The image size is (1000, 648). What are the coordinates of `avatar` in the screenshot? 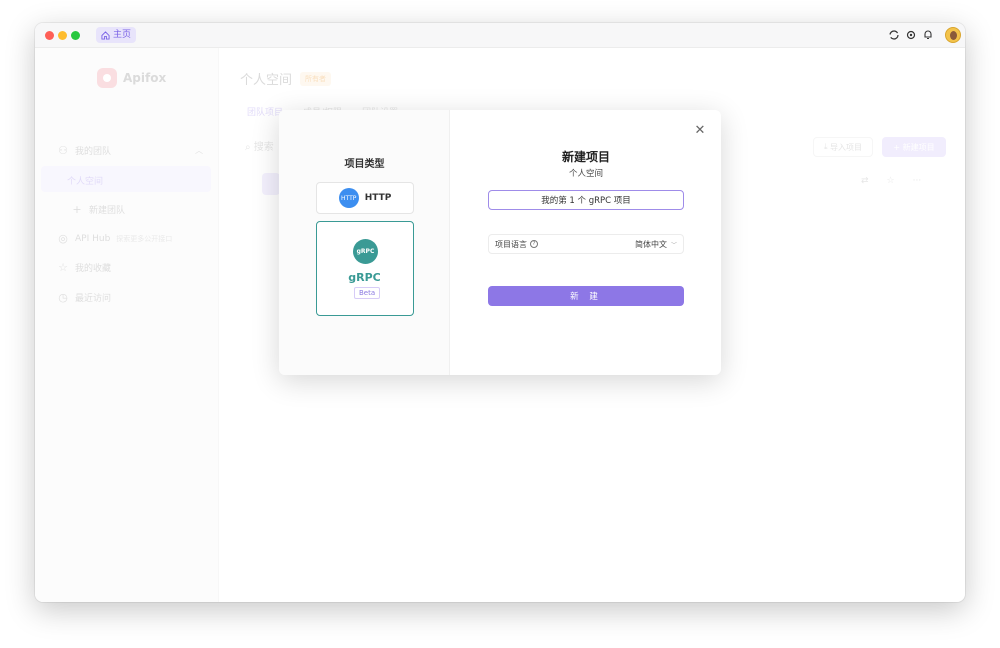 It's located at (953, 35).